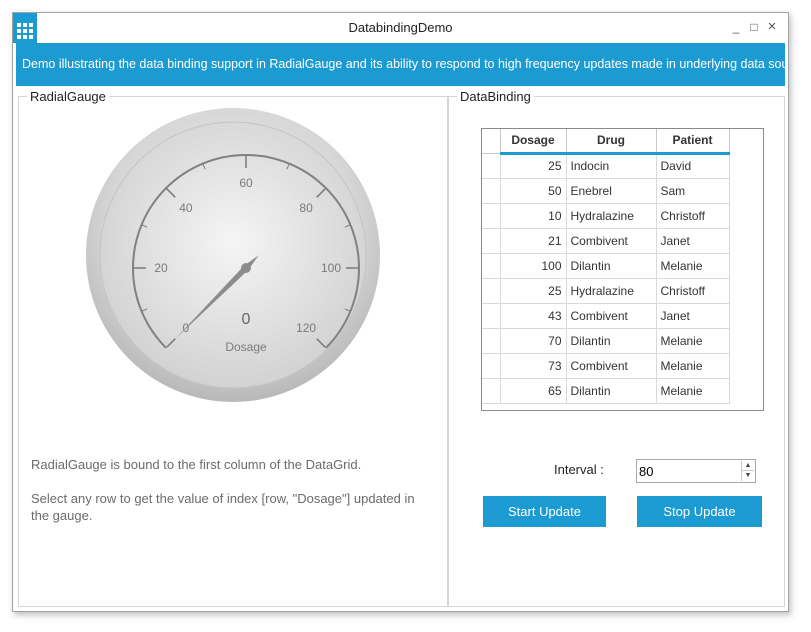 The image size is (811, 632). I want to click on gauge-tick-label: 120, so click(306, 328).